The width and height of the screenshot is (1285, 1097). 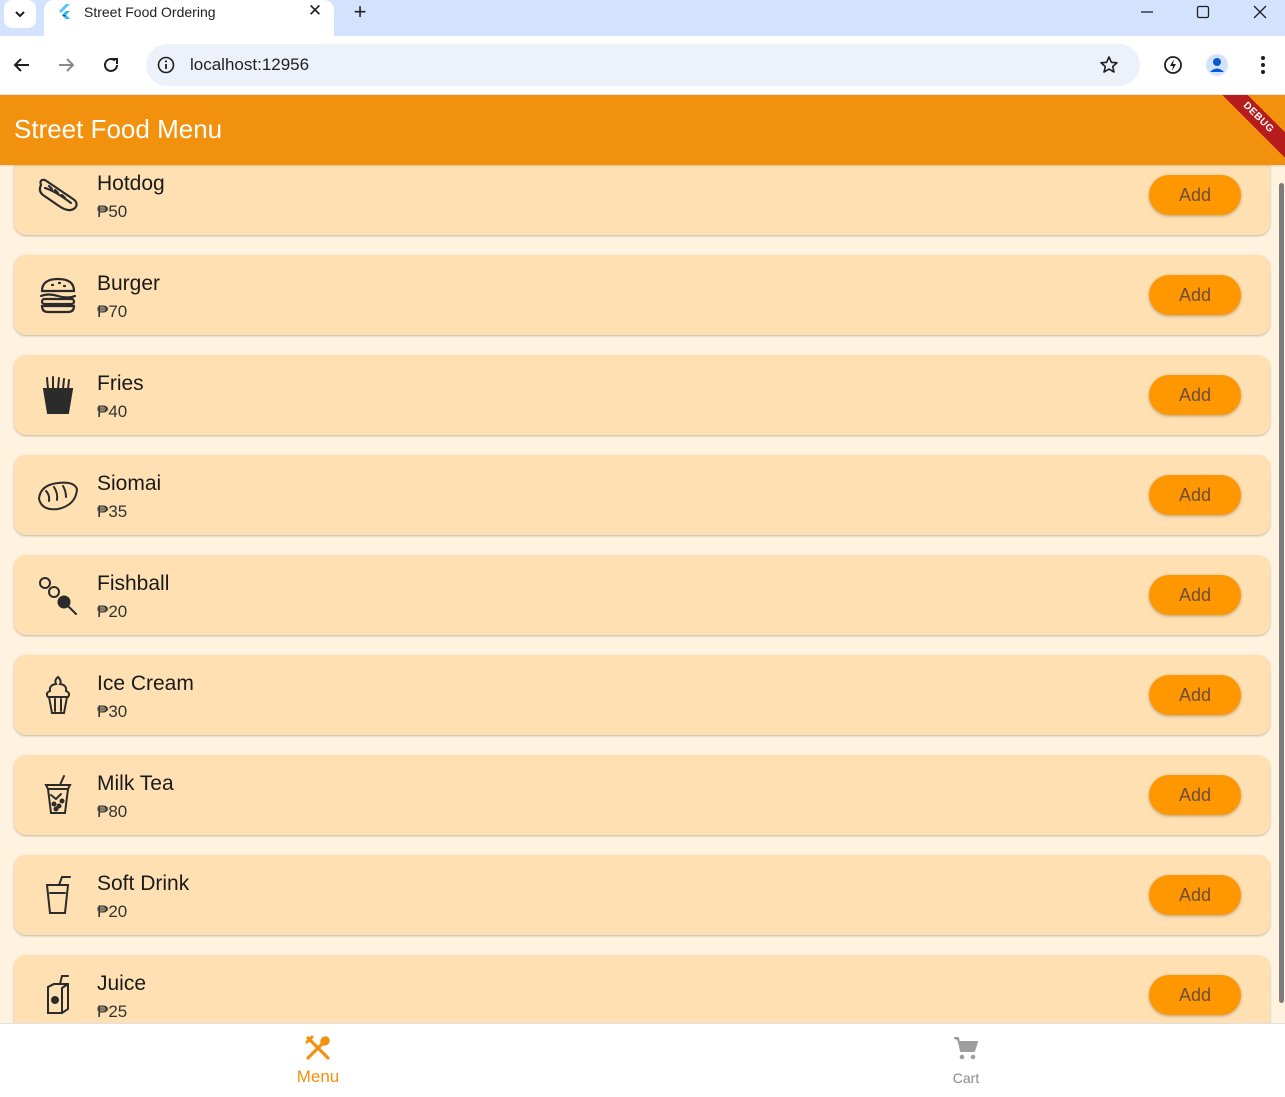 I want to click on list-item: Fishball ₱20 Add, so click(x=642, y=595).